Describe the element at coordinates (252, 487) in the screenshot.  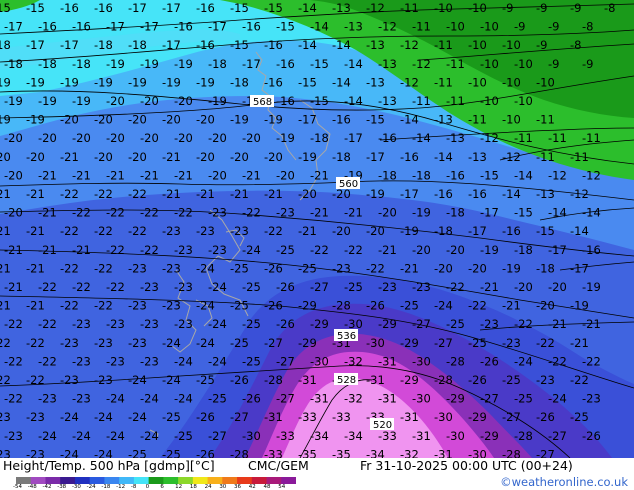
I see `colorbar-label: 42` at that location.